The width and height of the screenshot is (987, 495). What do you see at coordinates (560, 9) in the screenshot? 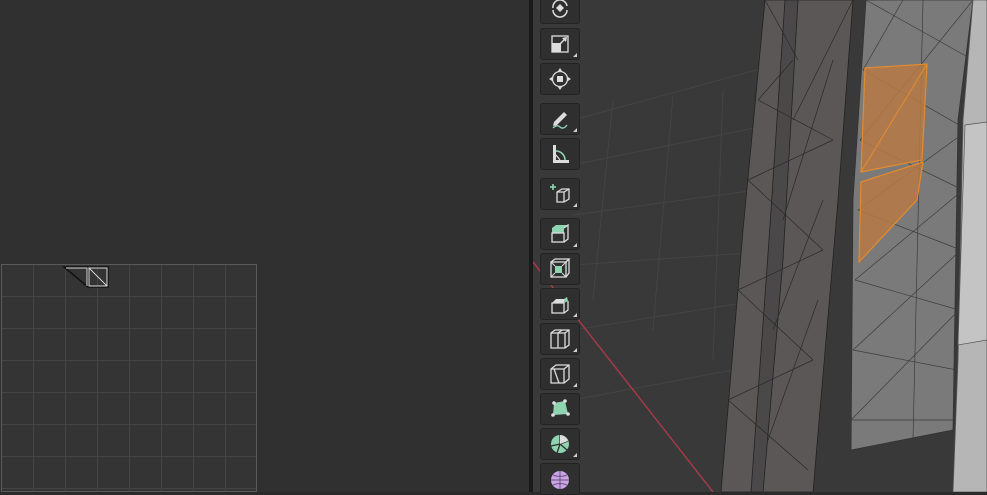
I see `rotate-icon` at bounding box center [560, 9].